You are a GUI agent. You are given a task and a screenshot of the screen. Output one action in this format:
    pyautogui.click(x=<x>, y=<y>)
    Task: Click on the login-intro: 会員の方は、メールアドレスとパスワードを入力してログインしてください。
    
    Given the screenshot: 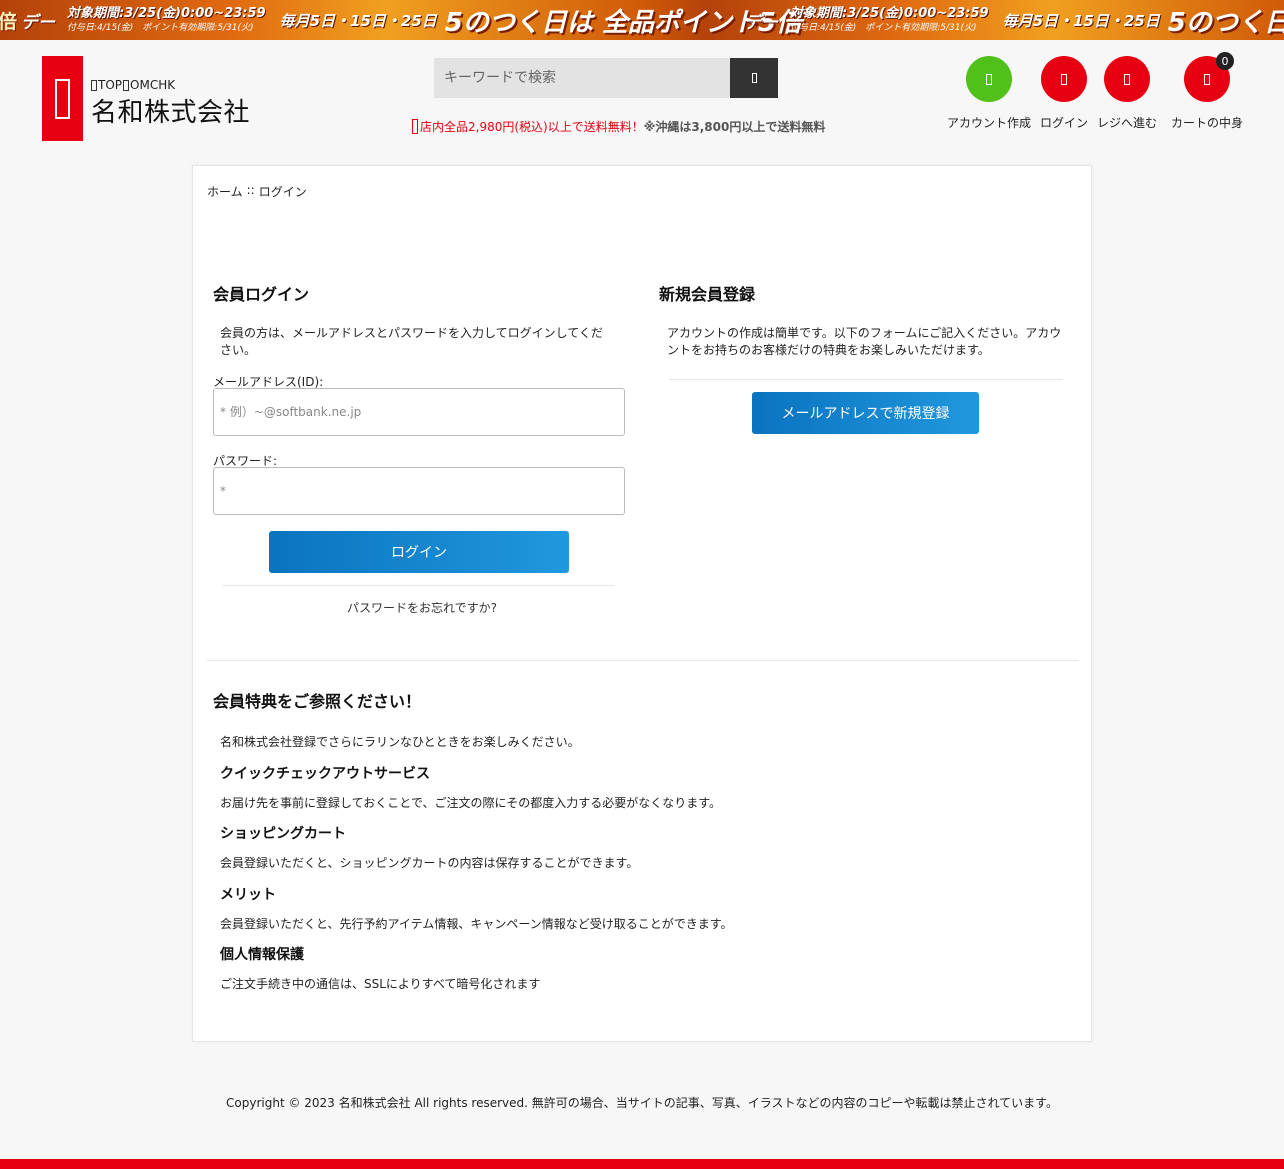 What is the action you would take?
    pyautogui.click(x=411, y=341)
    